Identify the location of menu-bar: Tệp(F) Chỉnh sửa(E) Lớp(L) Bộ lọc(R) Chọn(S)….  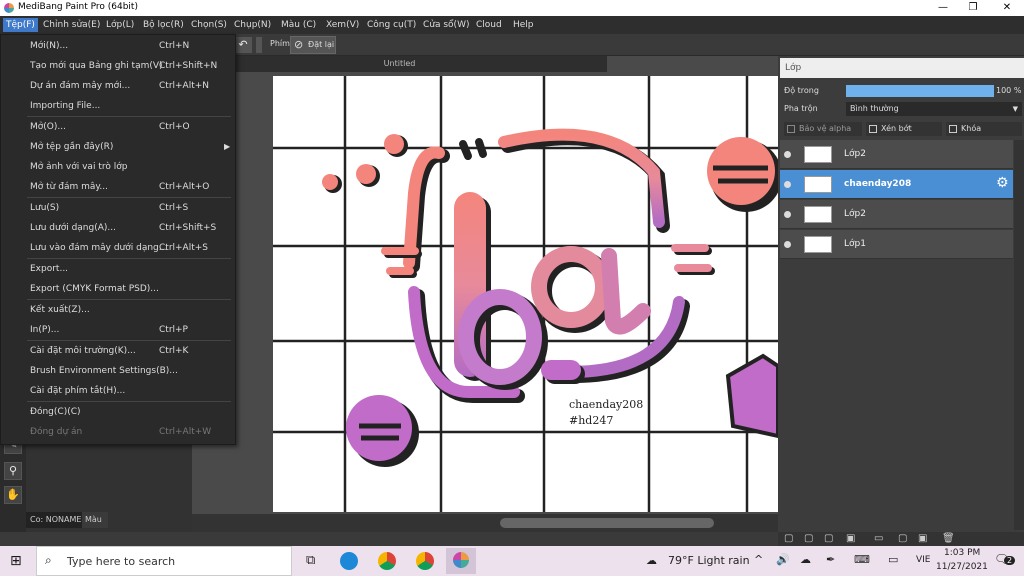
(512, 25).